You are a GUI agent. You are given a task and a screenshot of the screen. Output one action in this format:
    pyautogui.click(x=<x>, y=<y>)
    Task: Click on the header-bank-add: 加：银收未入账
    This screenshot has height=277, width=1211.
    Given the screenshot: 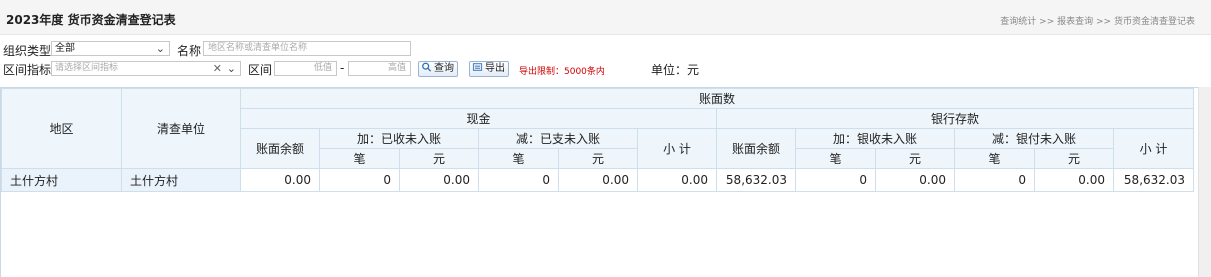 What is the action you would take?
    pyautogui.click(x=875, y=138)
    